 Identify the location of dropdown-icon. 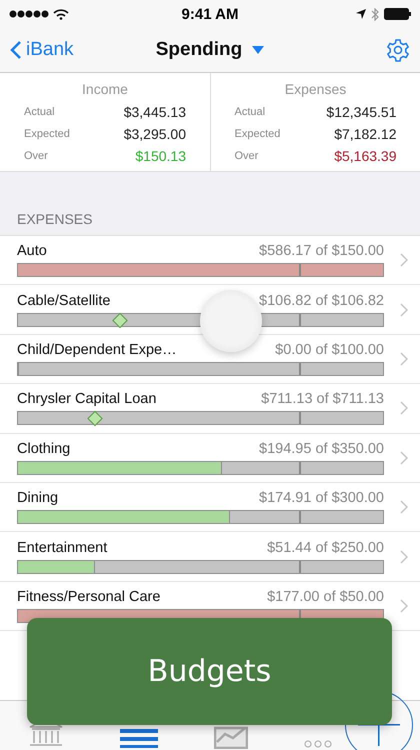
(258, 50).